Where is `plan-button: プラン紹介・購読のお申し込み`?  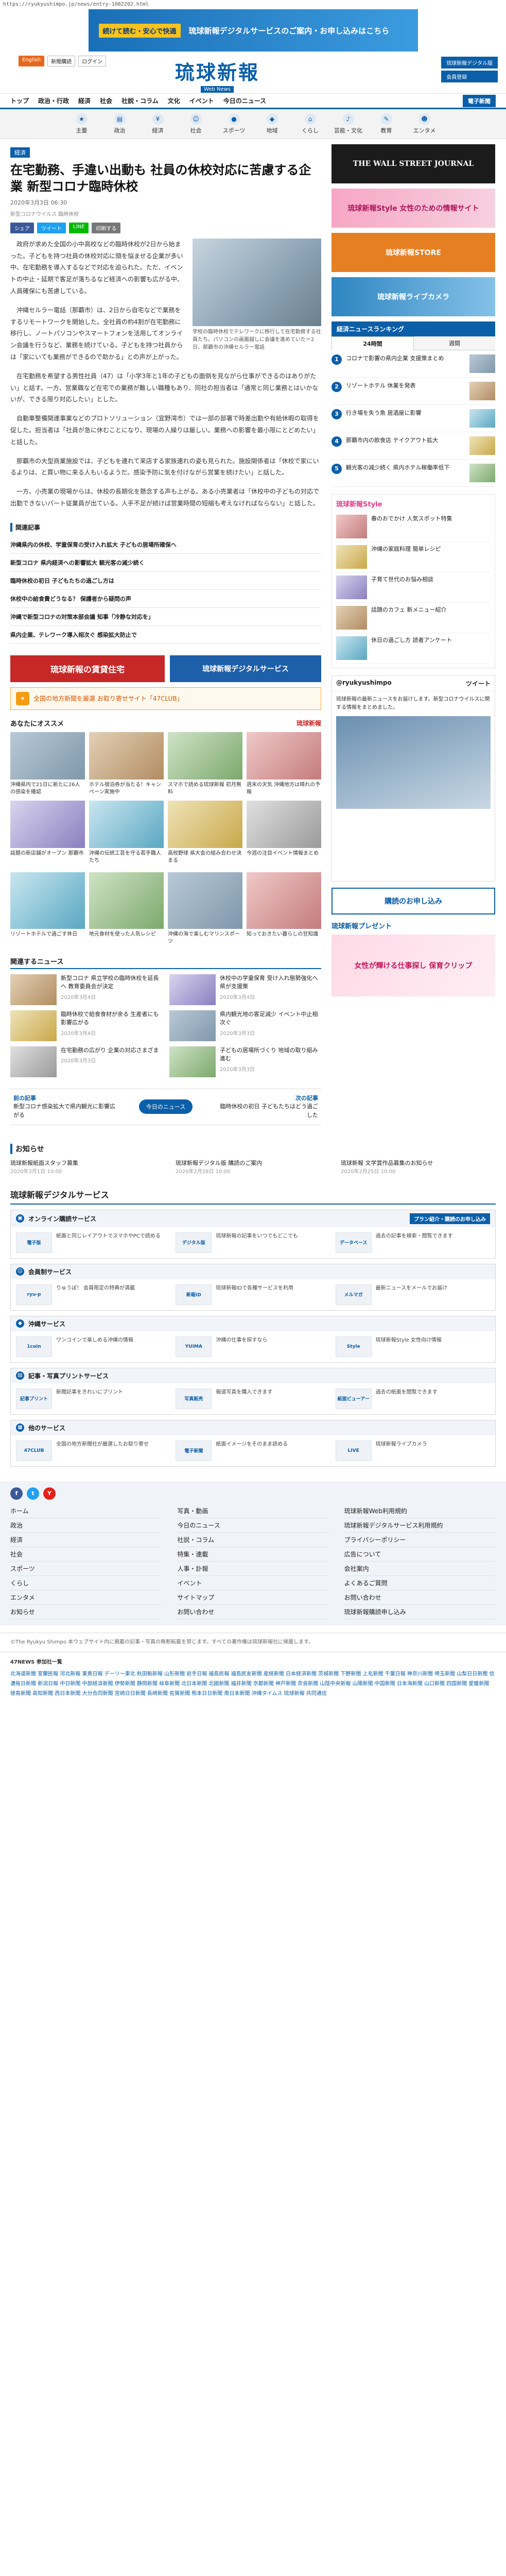
plan-button: プラン紹介・購読のお申し込み is located at coordinates (450, 1218).